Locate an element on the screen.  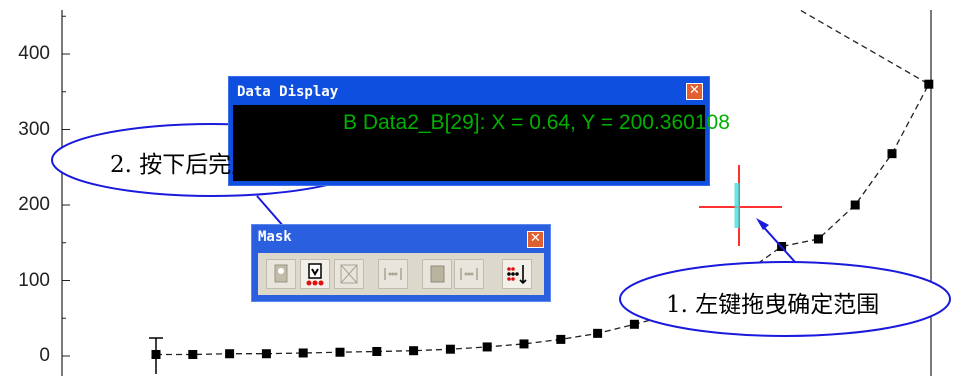
y-tick-label: 100 is located at coordinates (34, 280).